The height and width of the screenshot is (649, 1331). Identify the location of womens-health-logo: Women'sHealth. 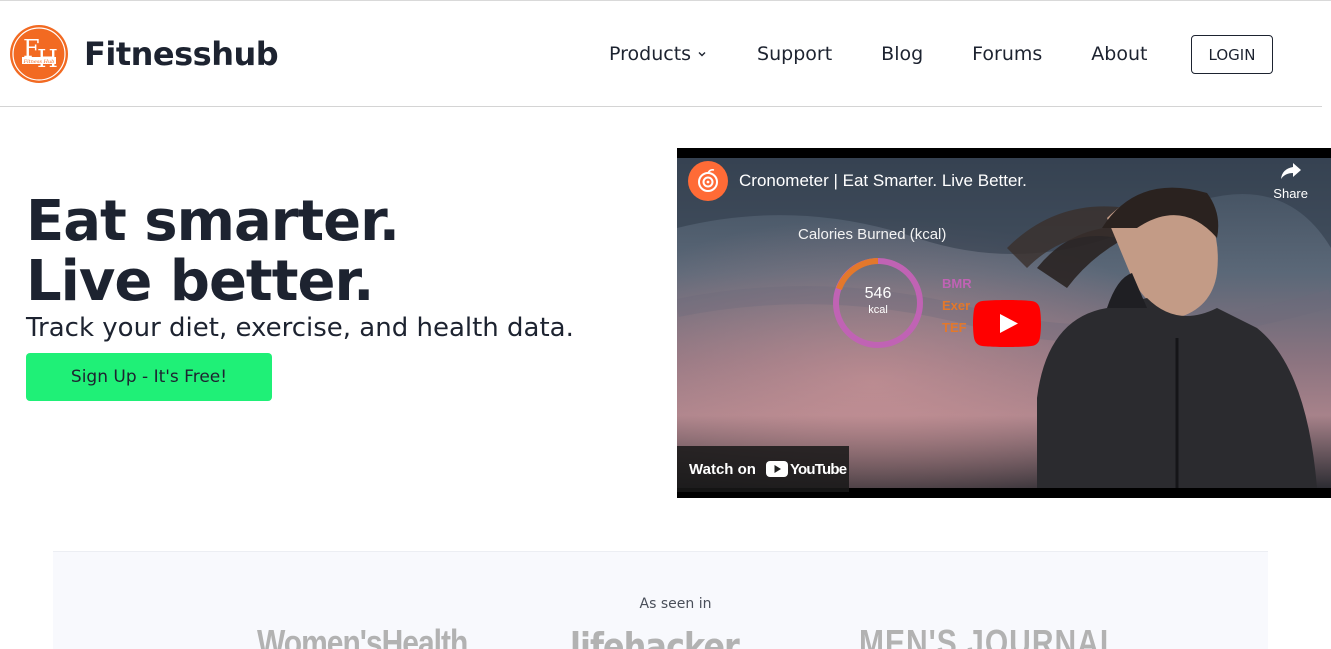
(362, 636).